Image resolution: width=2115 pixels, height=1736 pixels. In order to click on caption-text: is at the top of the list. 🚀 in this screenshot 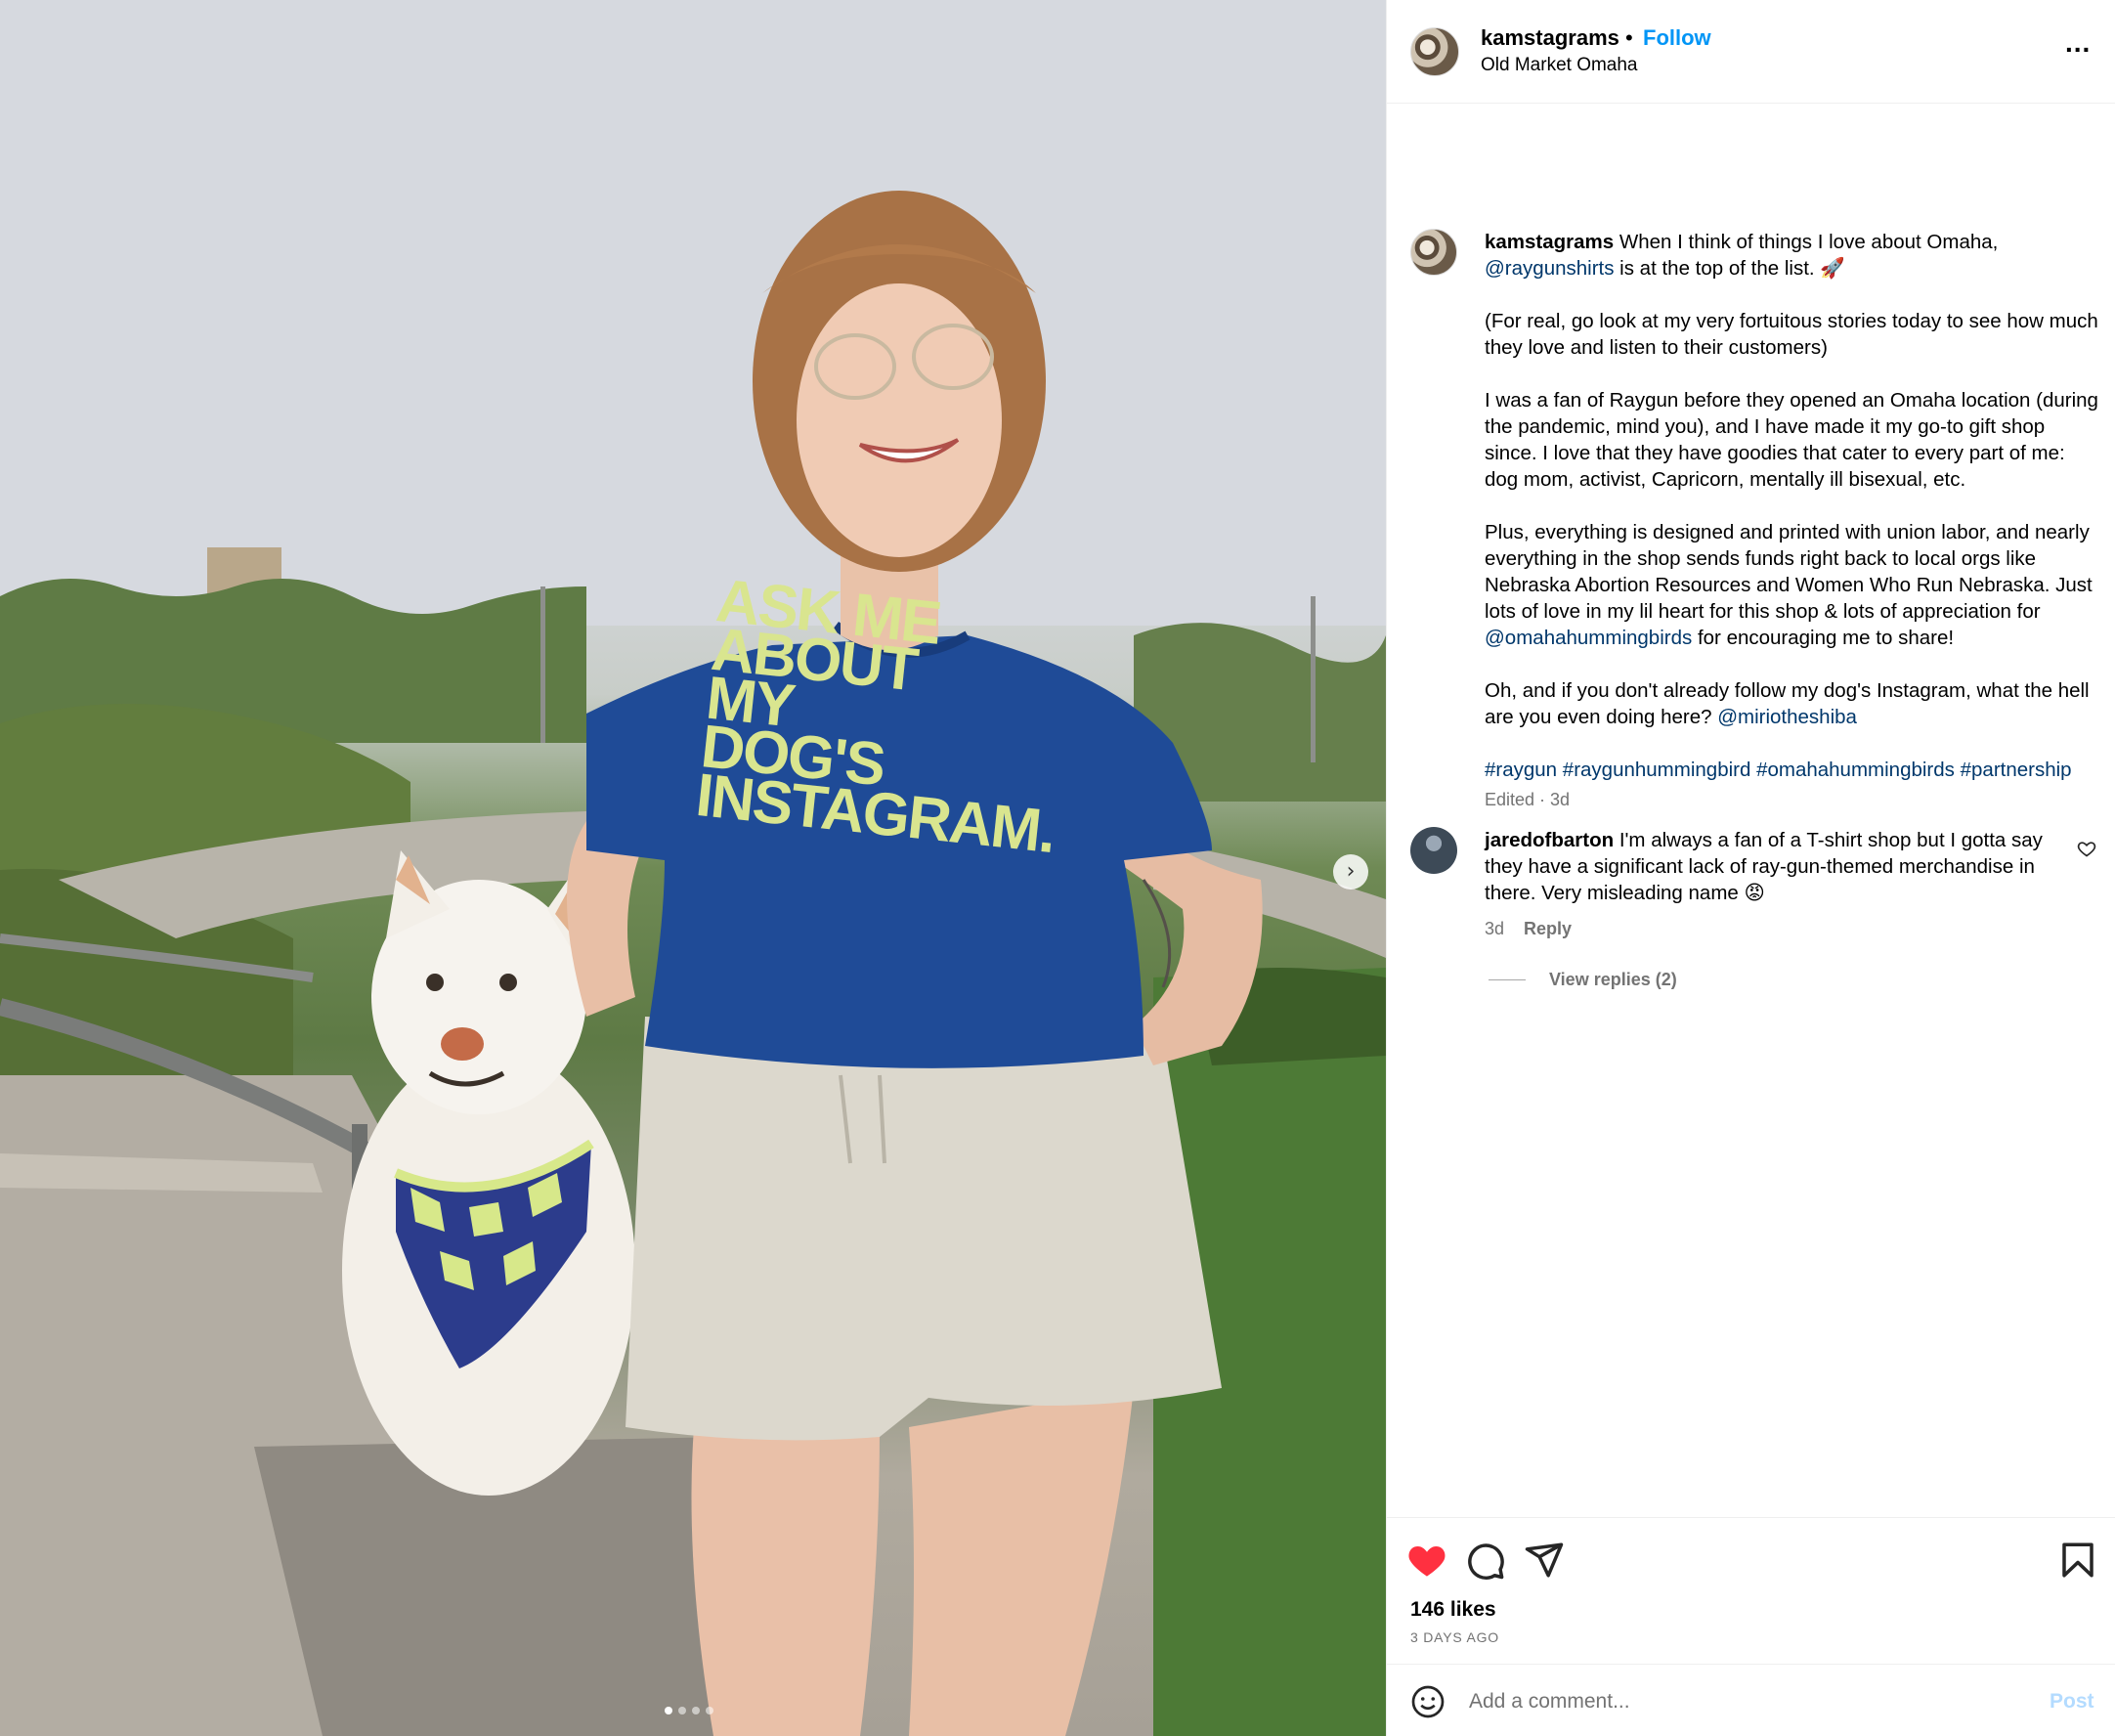, I will do `click(1729, 268)`.